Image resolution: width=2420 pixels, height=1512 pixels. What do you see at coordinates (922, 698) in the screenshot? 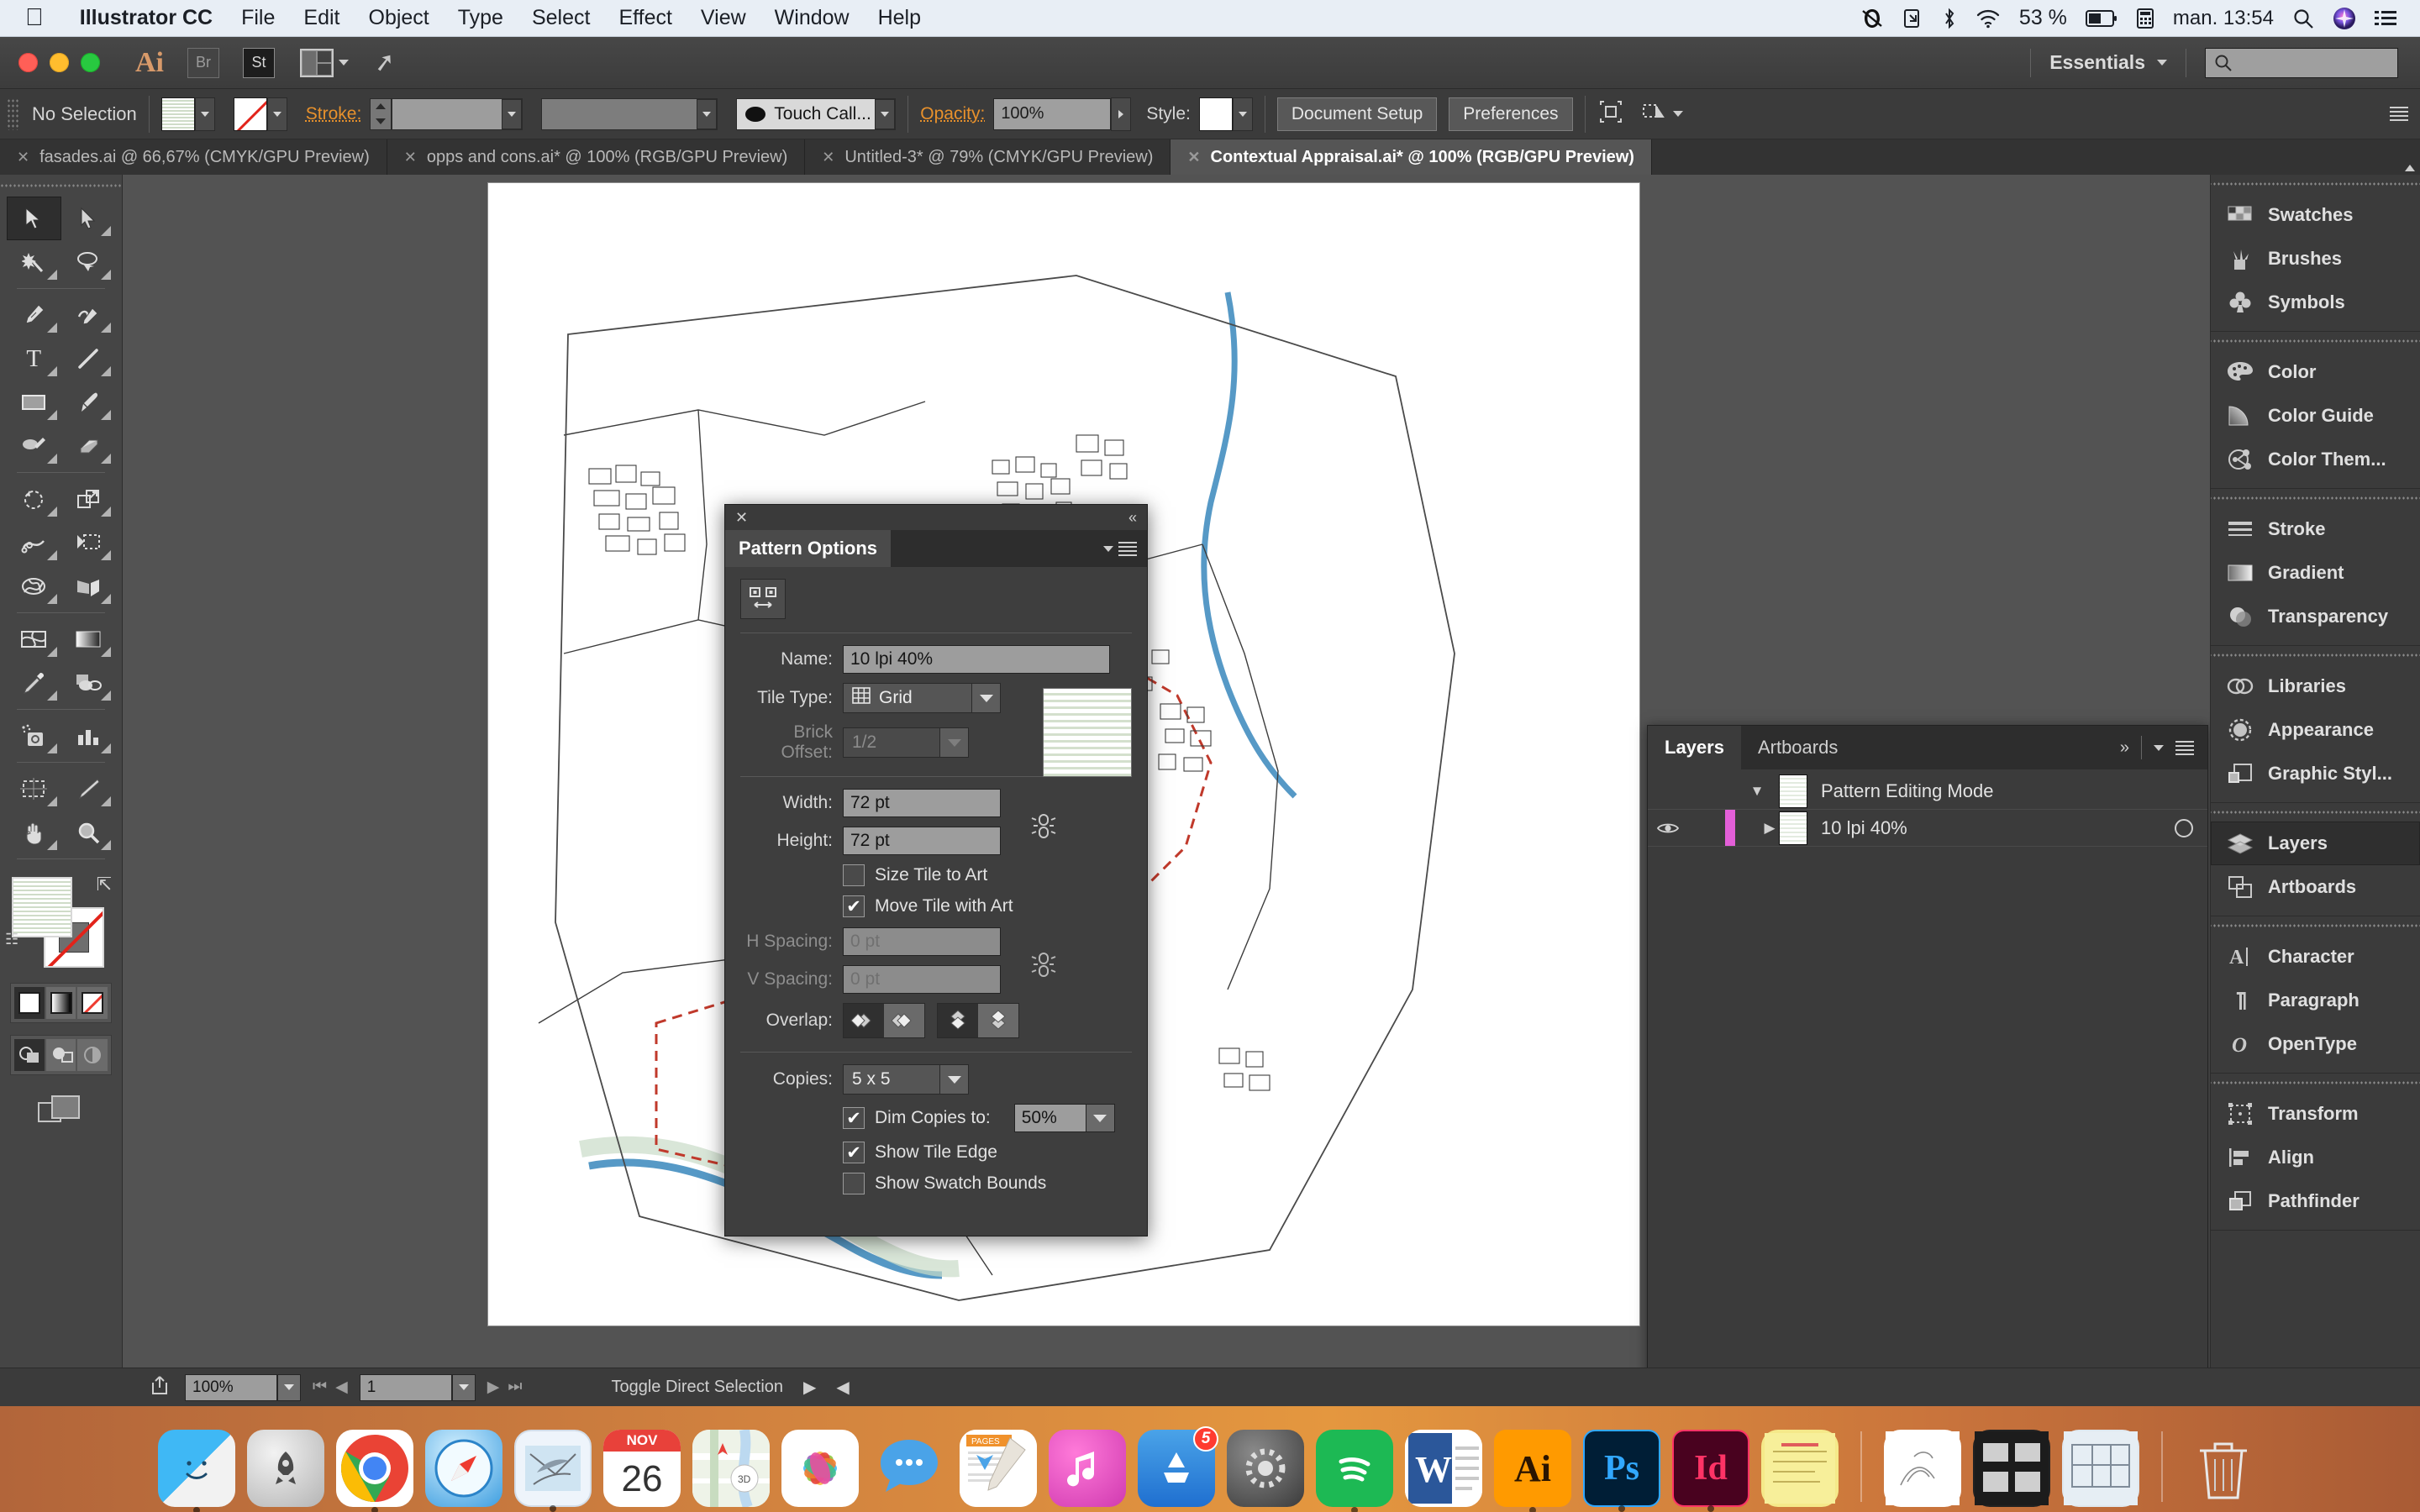
I see `tile-type-select: Grid` at bounding box center [922, 698].